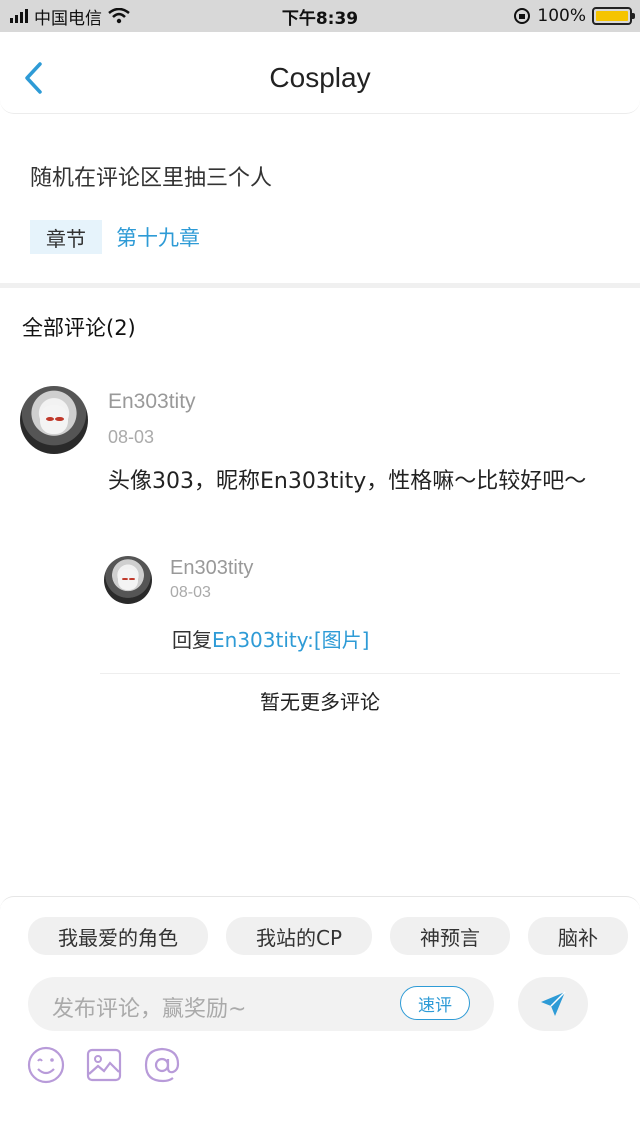  I want to click on nav-header: Cosplay, so click(320, 73).